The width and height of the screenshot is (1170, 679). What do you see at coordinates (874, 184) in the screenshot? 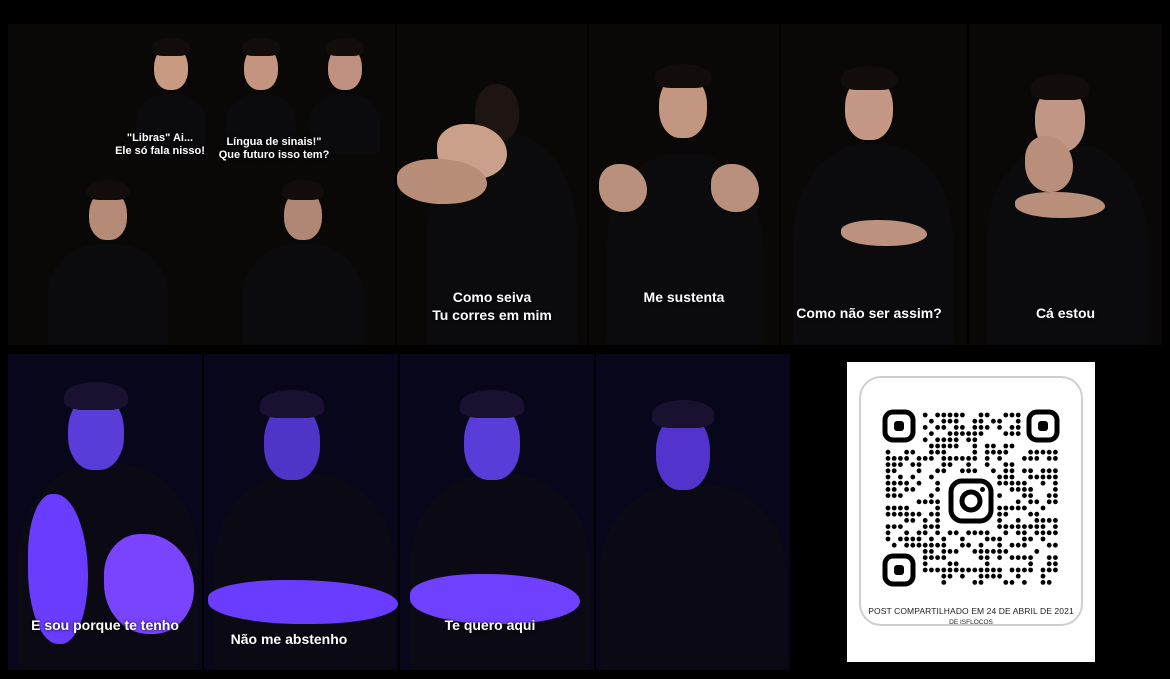
I see `photo-panel: Como não ser assim?` at bounding box center [874, 184].